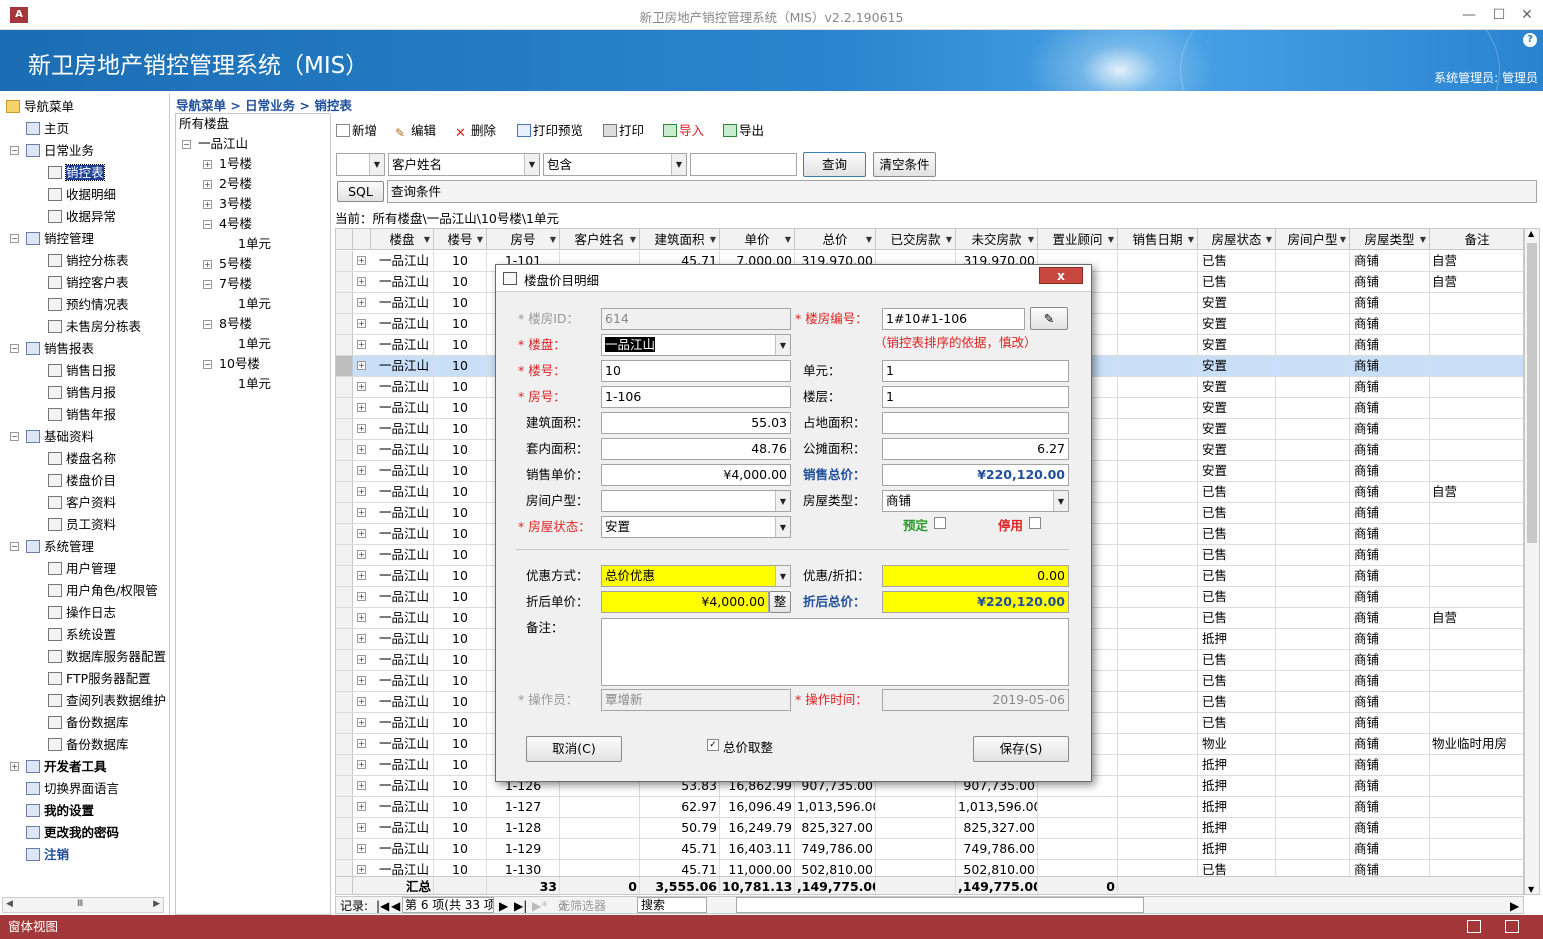  I want to click on query-condition-box: 查询条件, so click(962, 191).